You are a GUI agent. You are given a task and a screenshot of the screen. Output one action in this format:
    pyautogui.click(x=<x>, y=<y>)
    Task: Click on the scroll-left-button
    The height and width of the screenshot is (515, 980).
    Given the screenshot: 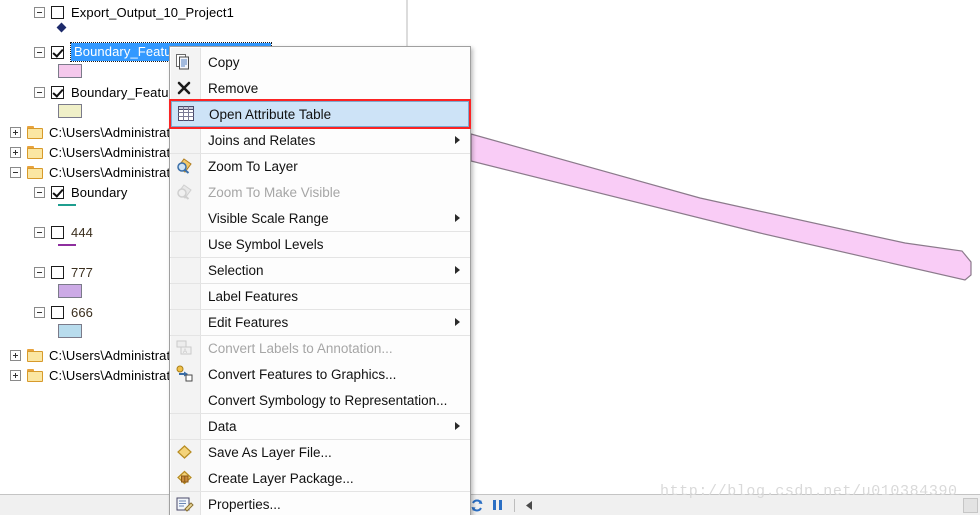 What is the action you would take?
    pyautogui.click(x=529, y=505)
    